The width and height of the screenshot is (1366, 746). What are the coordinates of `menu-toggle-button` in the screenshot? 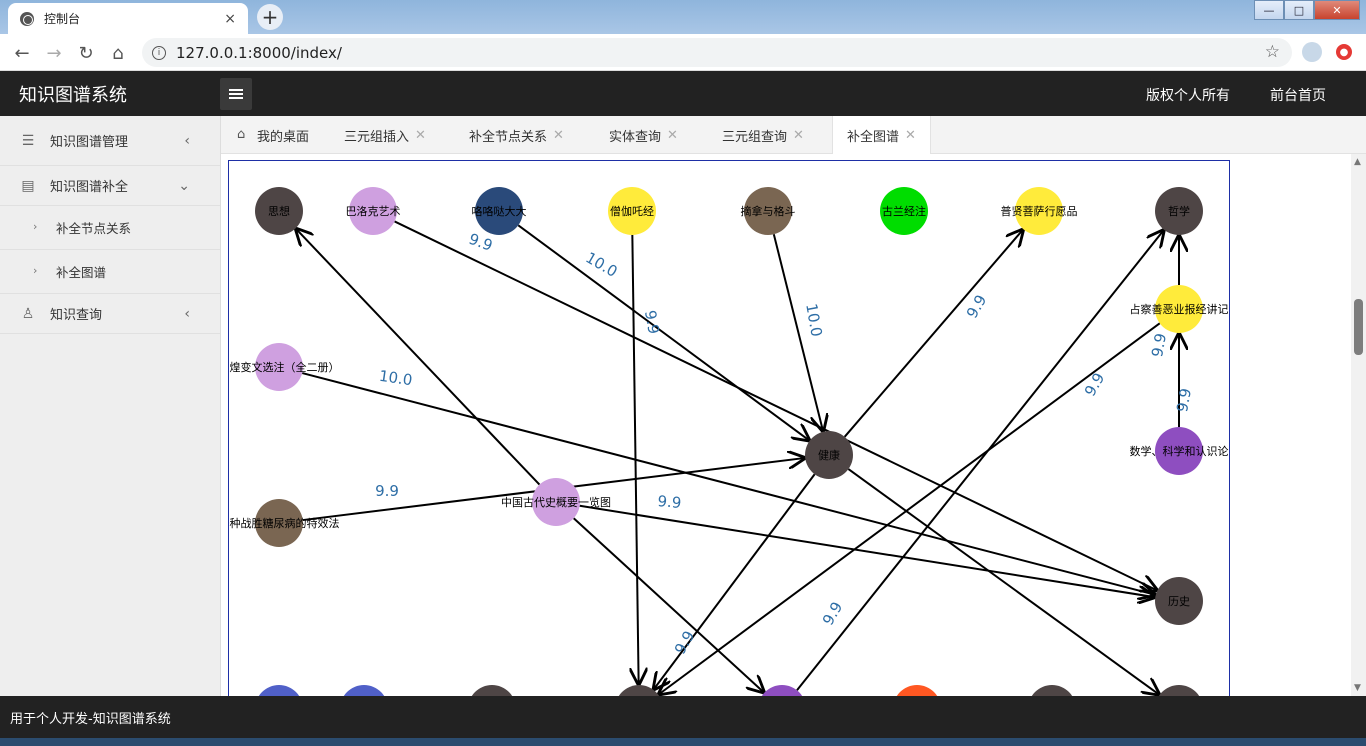 It's located at (236, 94).